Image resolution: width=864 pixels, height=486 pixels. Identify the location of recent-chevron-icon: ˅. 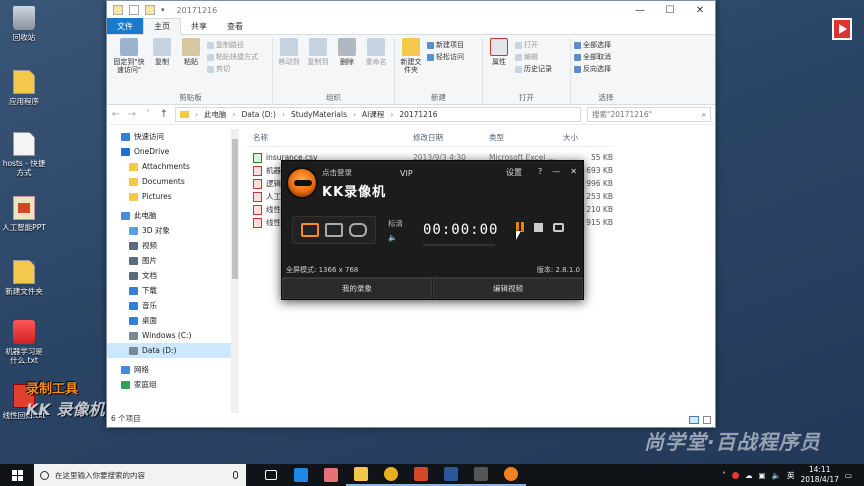
(148, 114).